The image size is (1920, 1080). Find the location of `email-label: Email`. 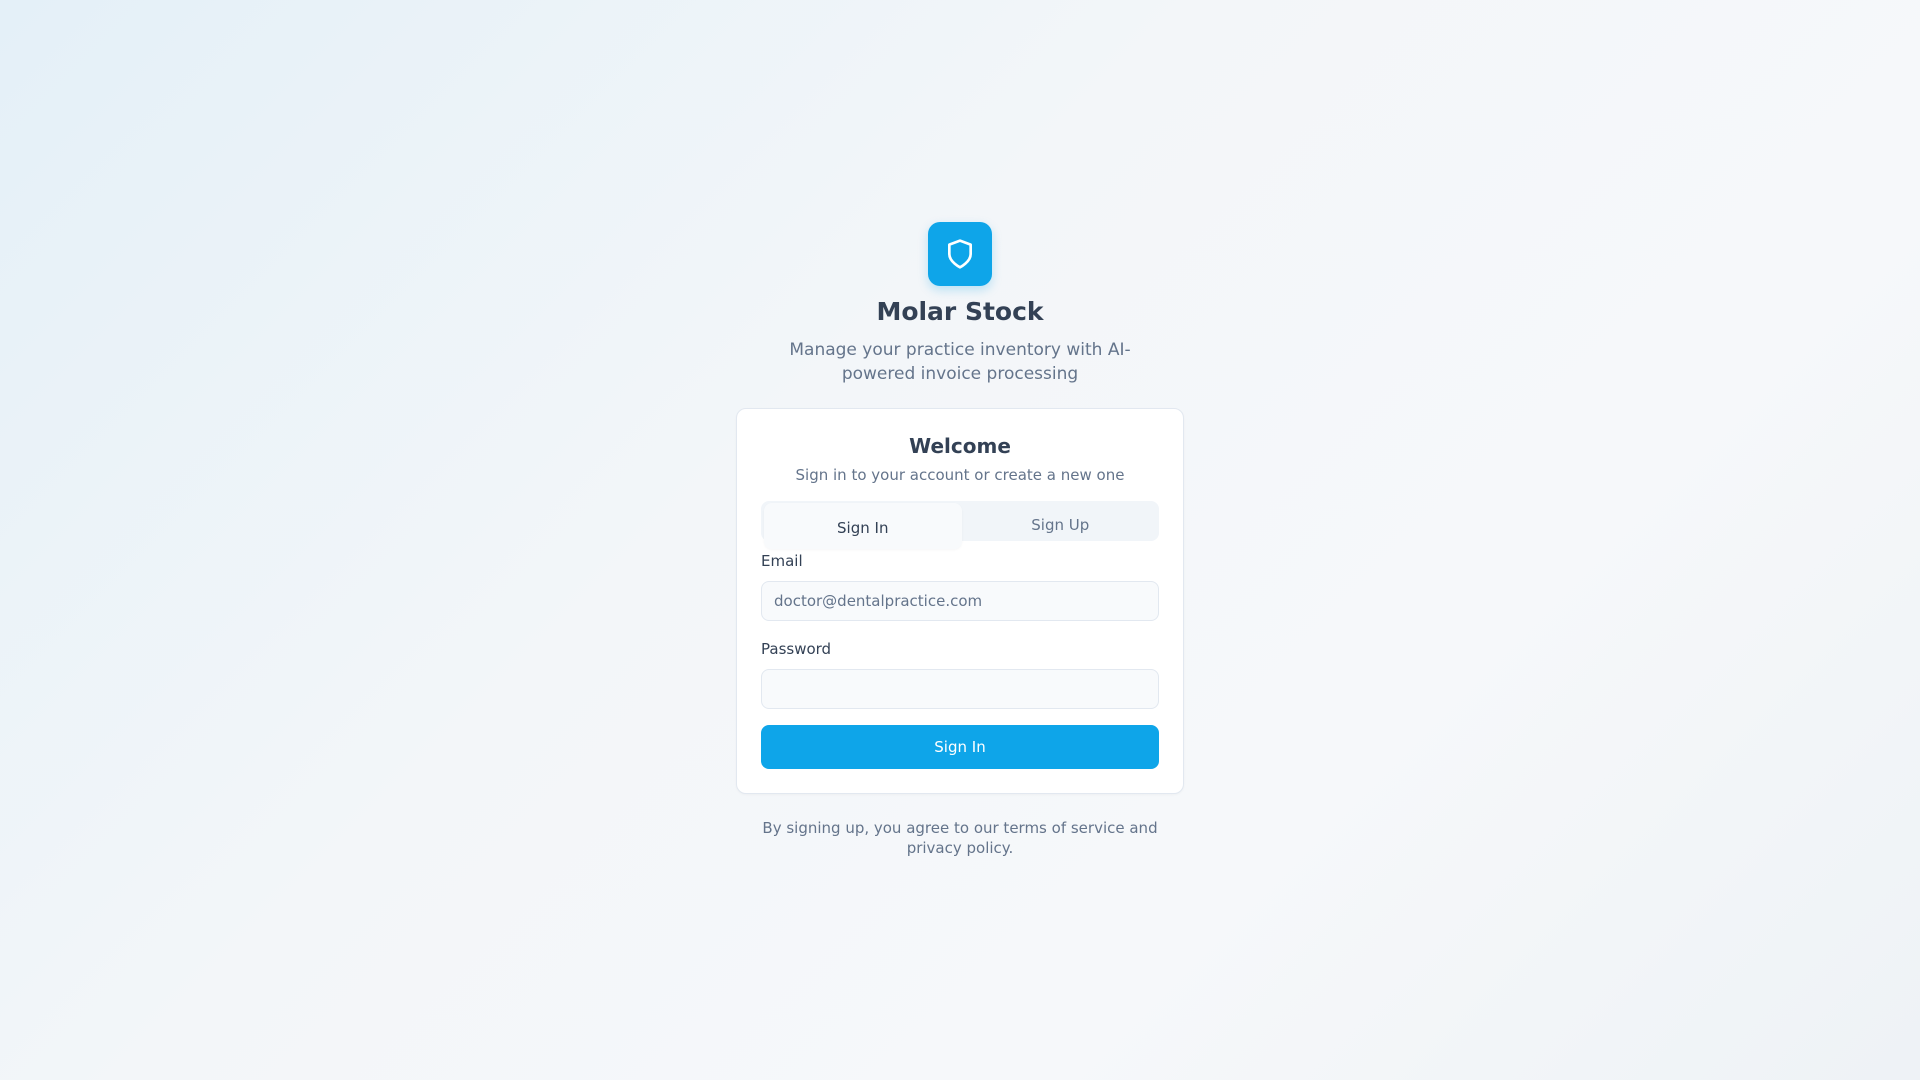

email-label: Email is located at coordinates (782, 561).